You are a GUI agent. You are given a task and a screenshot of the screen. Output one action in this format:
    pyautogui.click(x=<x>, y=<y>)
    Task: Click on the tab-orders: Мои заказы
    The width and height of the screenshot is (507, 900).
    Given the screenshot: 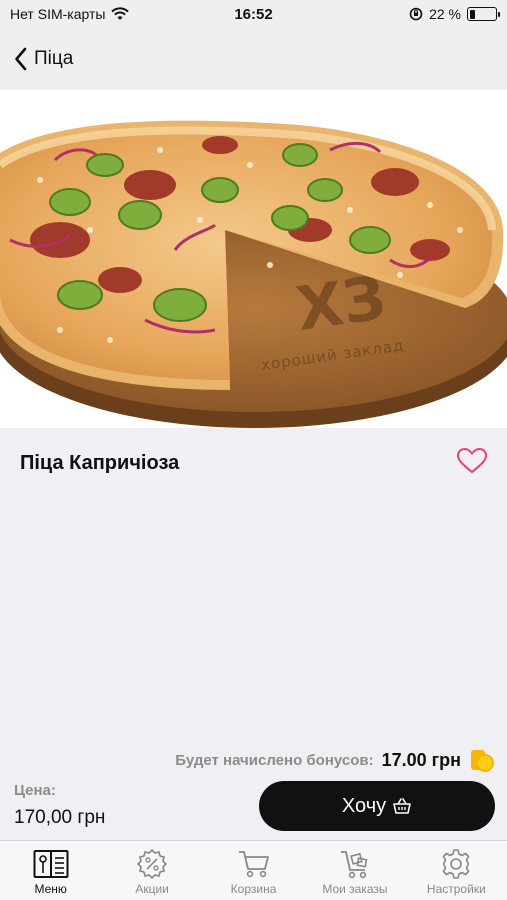 What is the action you would take?
    pyautogui.click(x=354, y=870)
    